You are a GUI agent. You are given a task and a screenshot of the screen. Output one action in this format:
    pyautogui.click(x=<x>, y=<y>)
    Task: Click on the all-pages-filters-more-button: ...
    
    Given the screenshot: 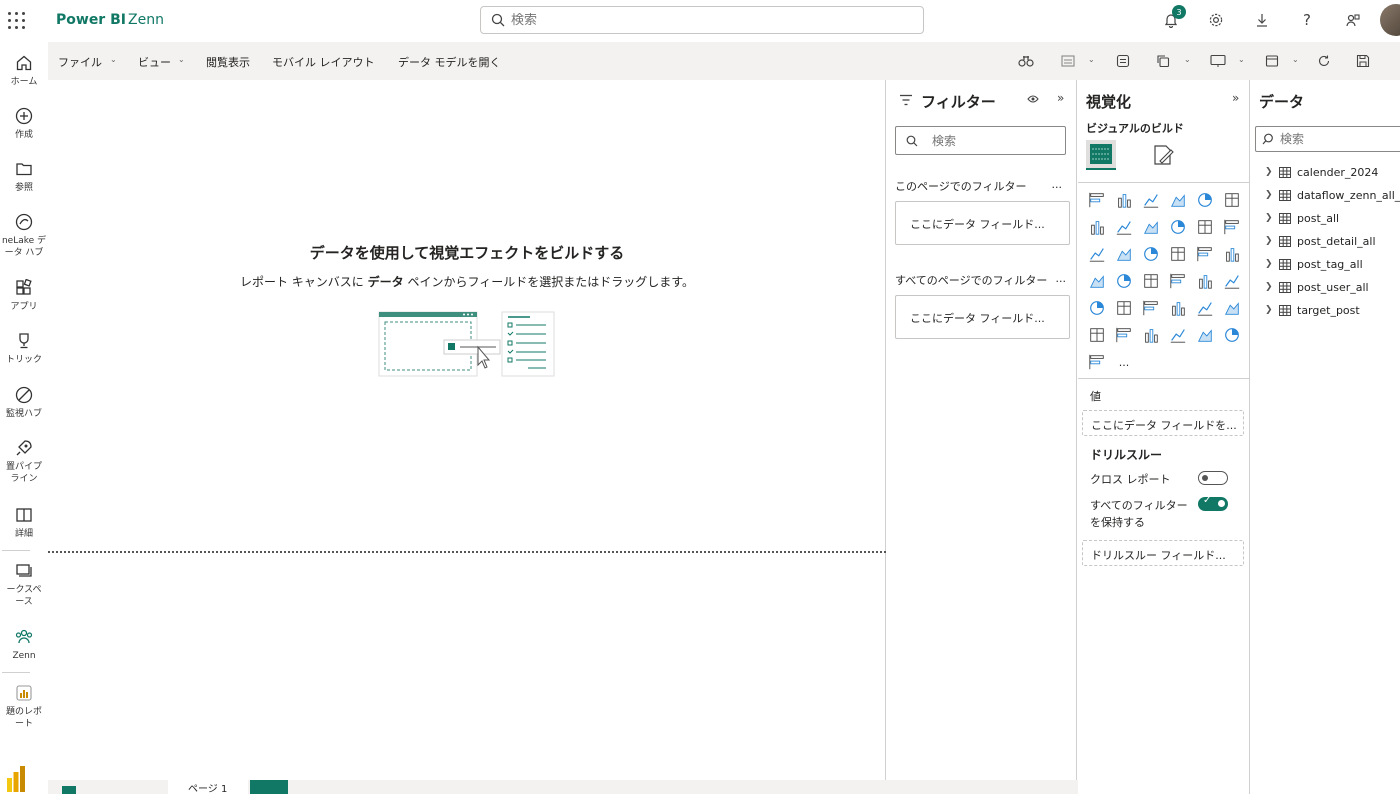 What is the action you would take?
    pyautogui.click(x=1061, y=278)
    